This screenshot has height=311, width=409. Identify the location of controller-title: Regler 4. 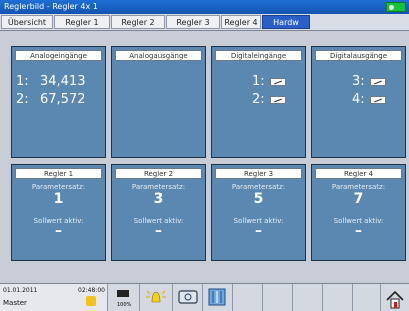
(358, 173).